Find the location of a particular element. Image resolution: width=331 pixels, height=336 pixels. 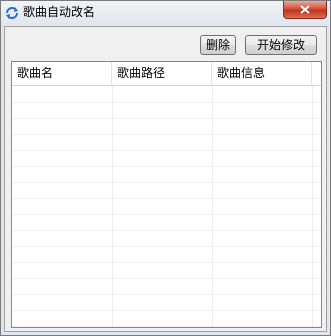

list-header: 歌曲名 歌曲路径 歌曲信息 is located at coordinates (166, 74).